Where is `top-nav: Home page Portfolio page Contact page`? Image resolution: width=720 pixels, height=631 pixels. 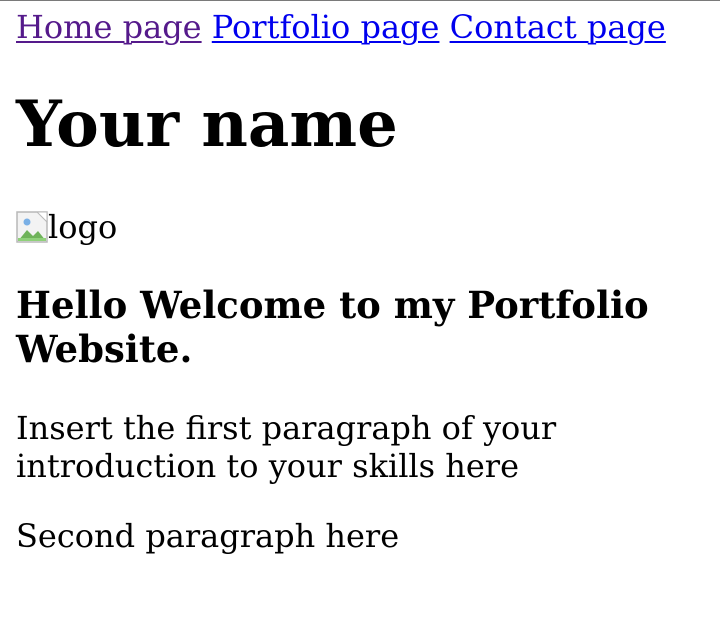
top-nav: Home page Portfolio page Contact page is located at coordinates (341, 27).